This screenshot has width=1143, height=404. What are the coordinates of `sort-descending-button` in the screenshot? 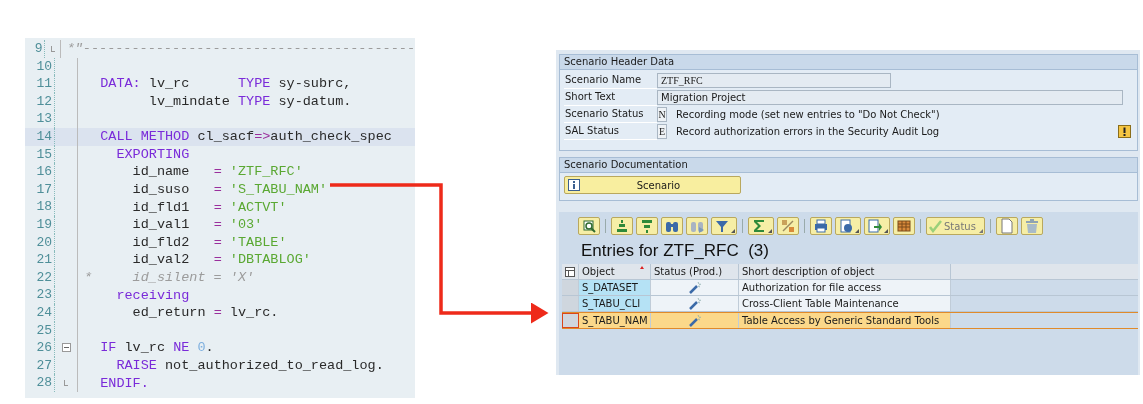 It's located at (647, 226).